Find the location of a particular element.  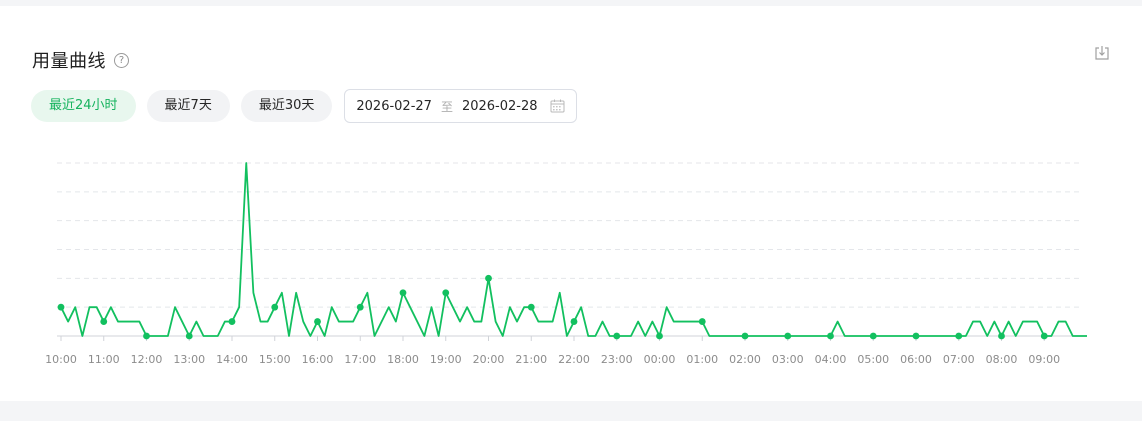

x-tick-label: 08:00 is located at coordinates (1002, 359).